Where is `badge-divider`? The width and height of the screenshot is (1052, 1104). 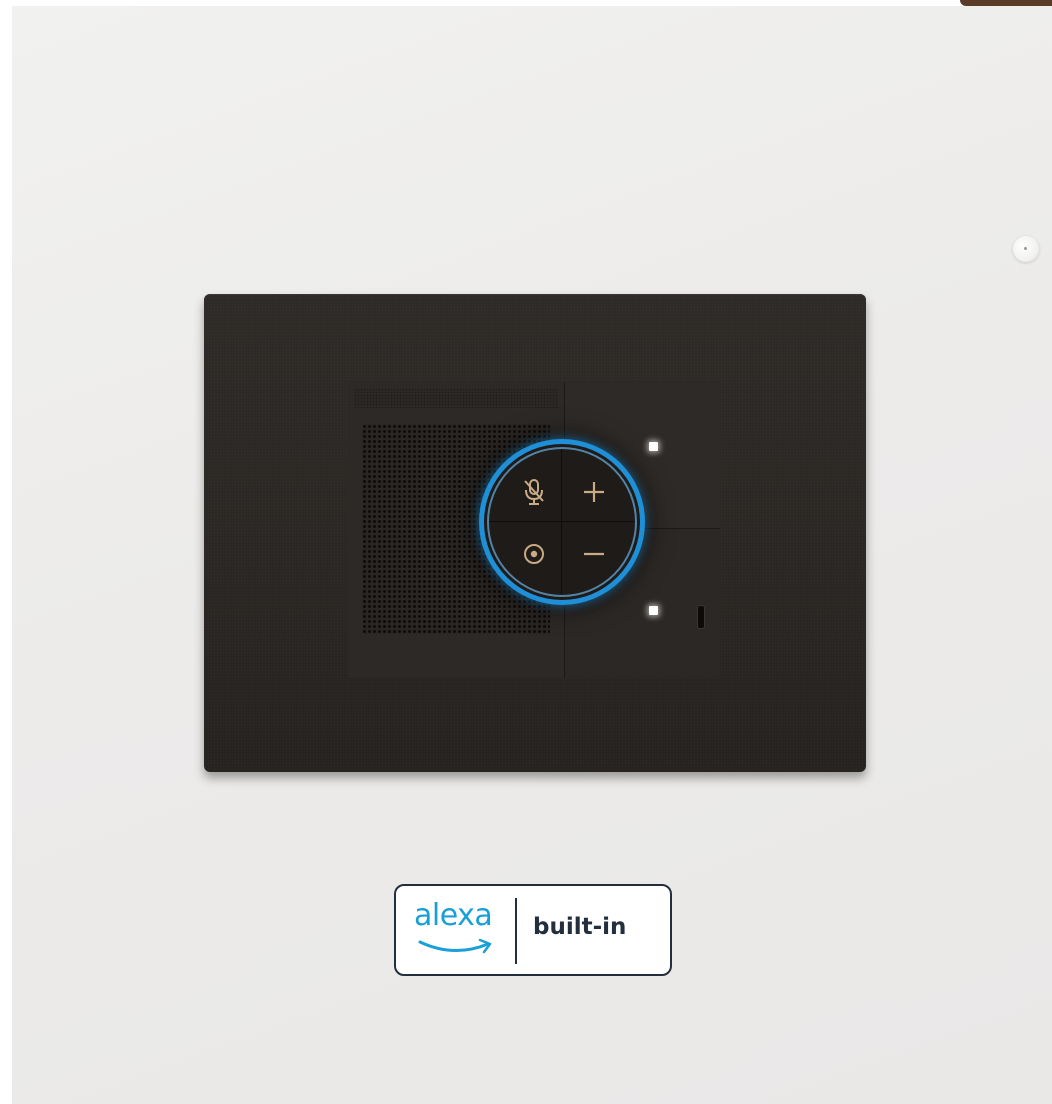
badge-divider is located at coordinates (516, 931).